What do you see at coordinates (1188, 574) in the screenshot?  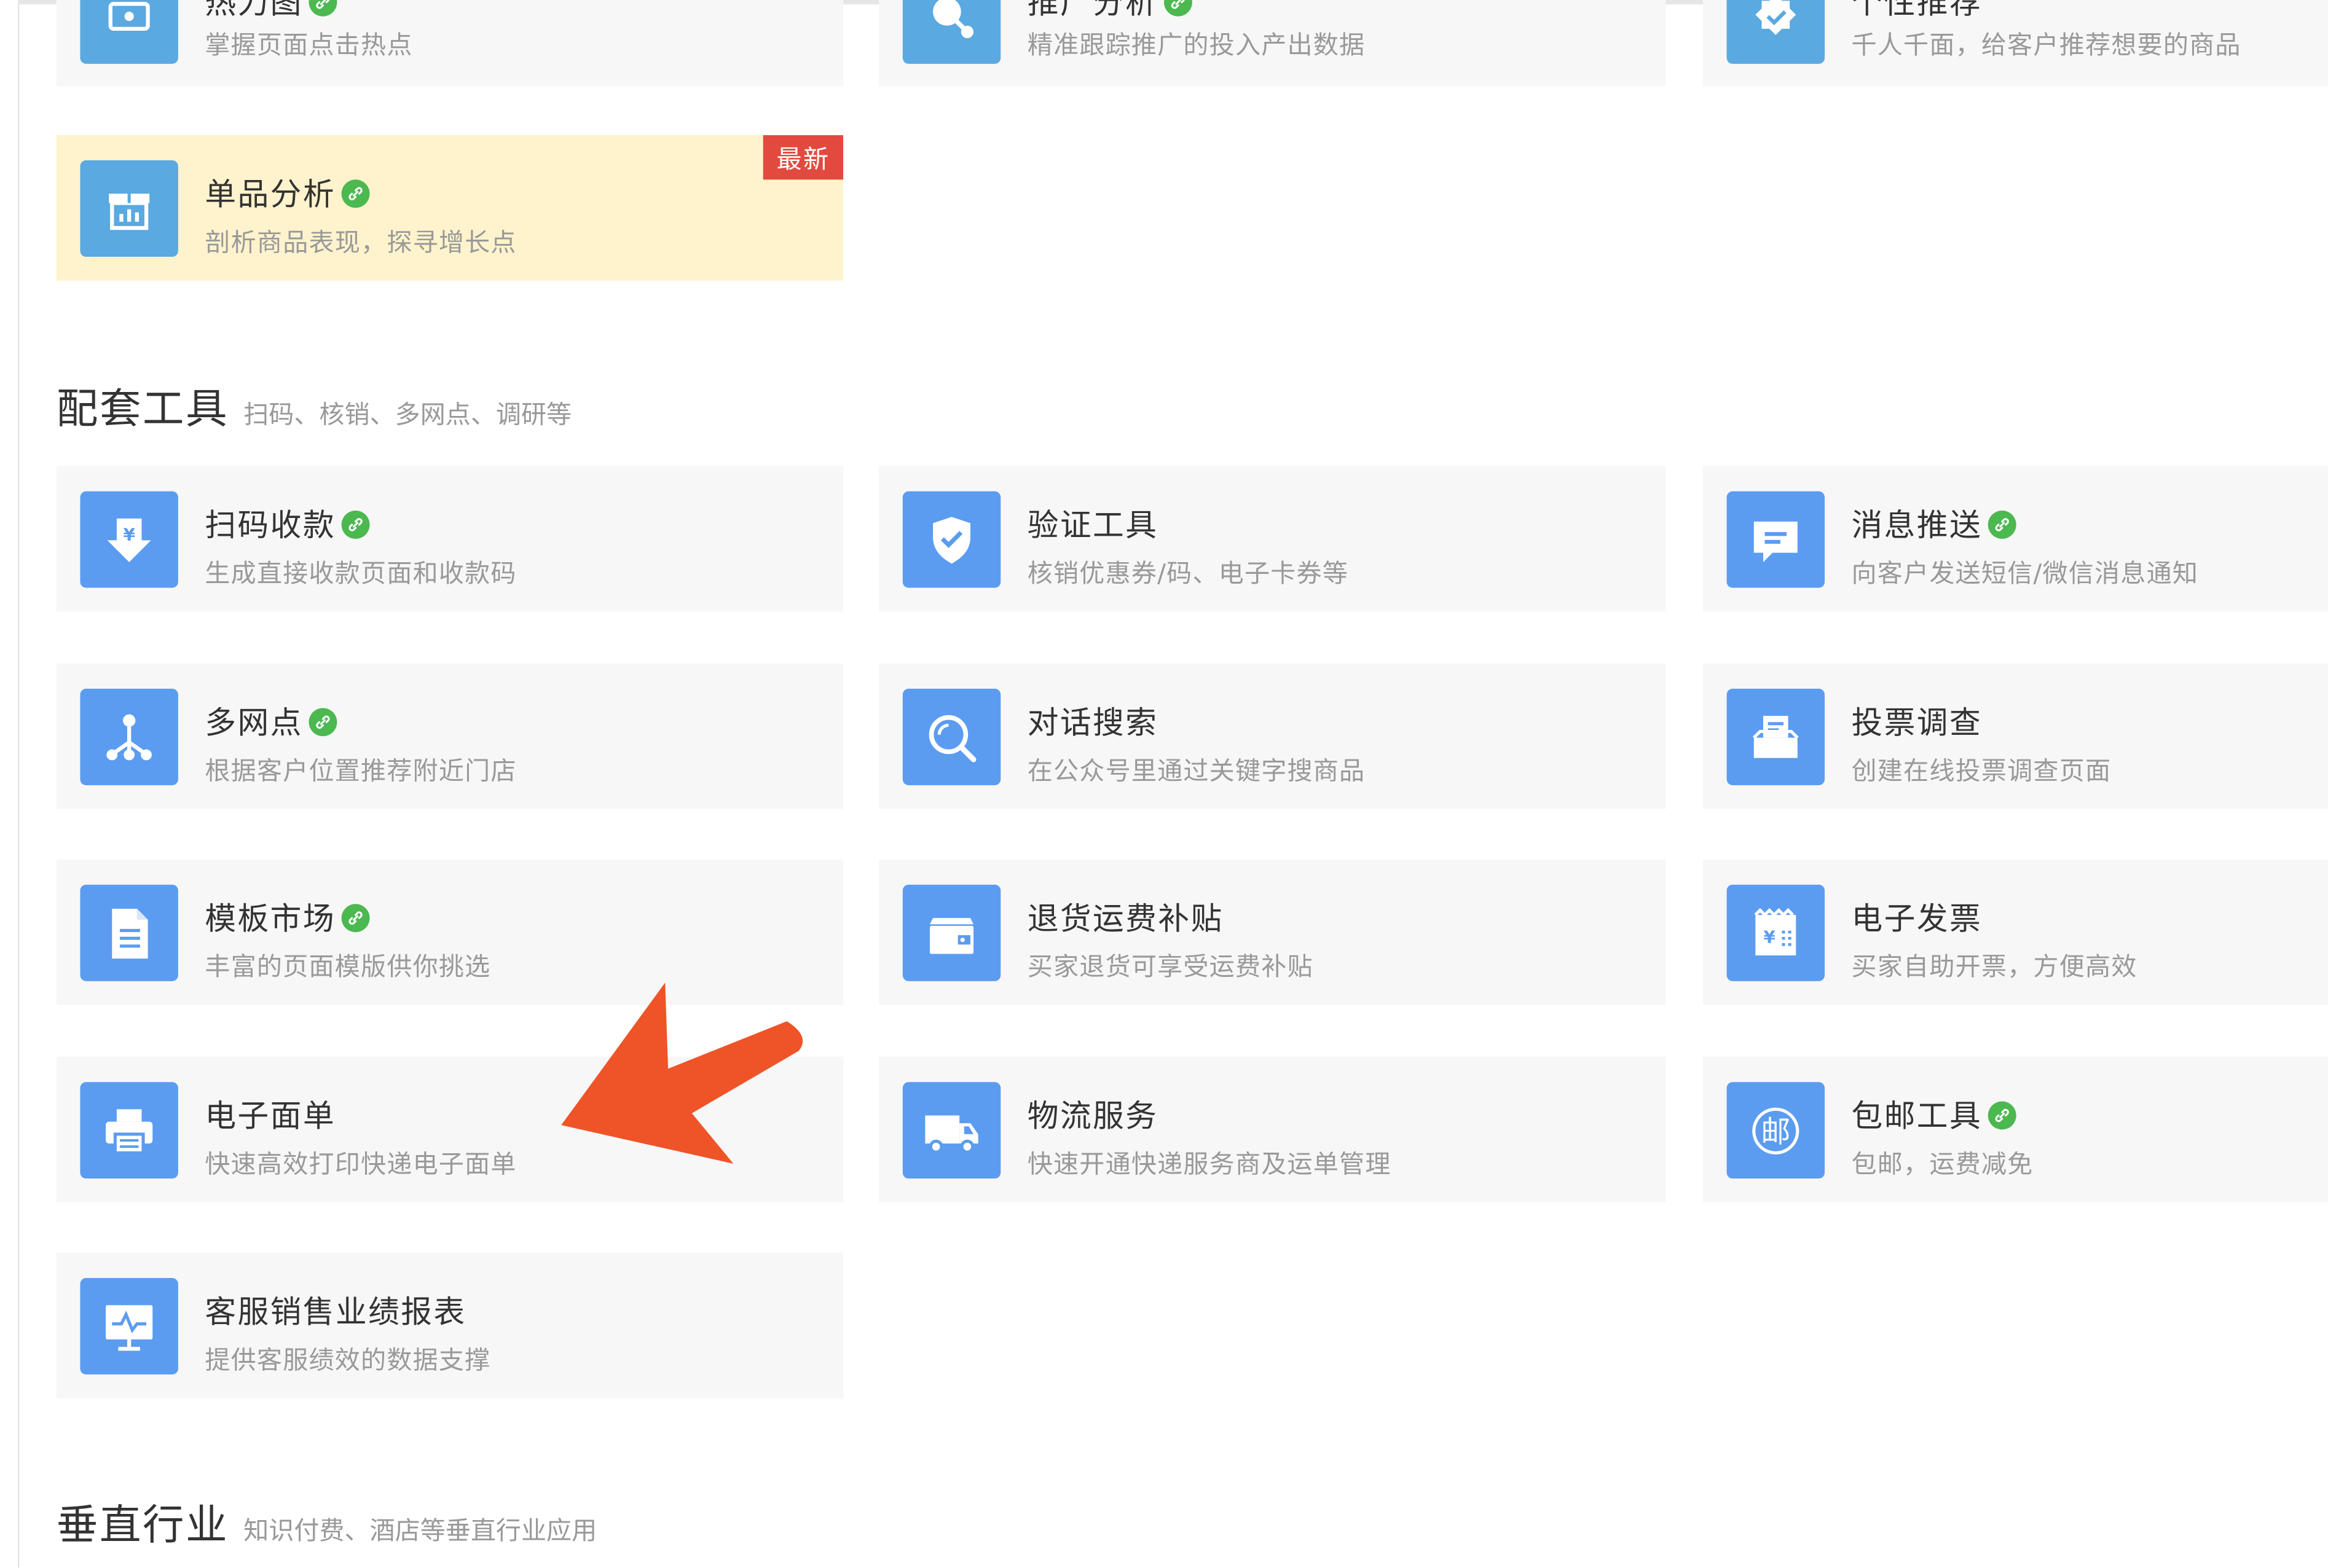 I see `card-subtitle: 核销优惠券/码、电子卡券等` at bounding box center [1188, 574].